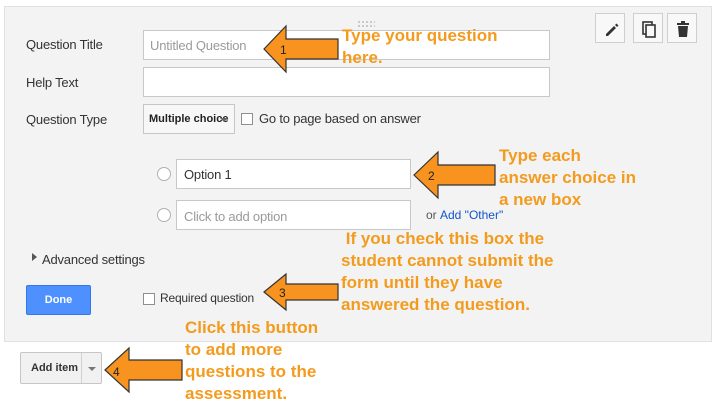  I want to click on trash-icon, so click(683, 29).